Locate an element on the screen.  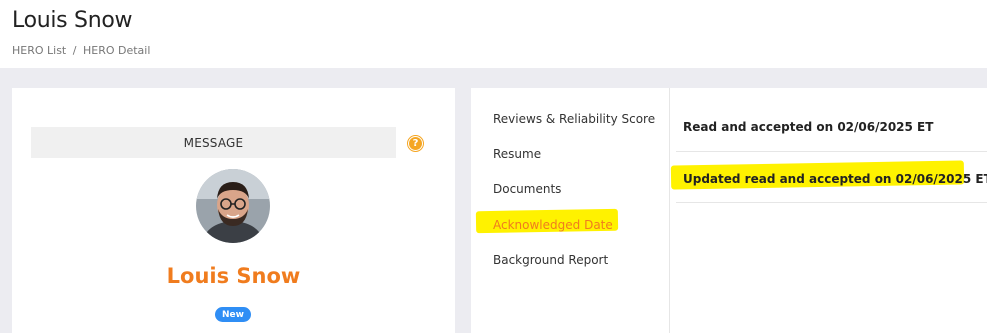
page-title: Louis Snow is located at coordinates (72, 20).